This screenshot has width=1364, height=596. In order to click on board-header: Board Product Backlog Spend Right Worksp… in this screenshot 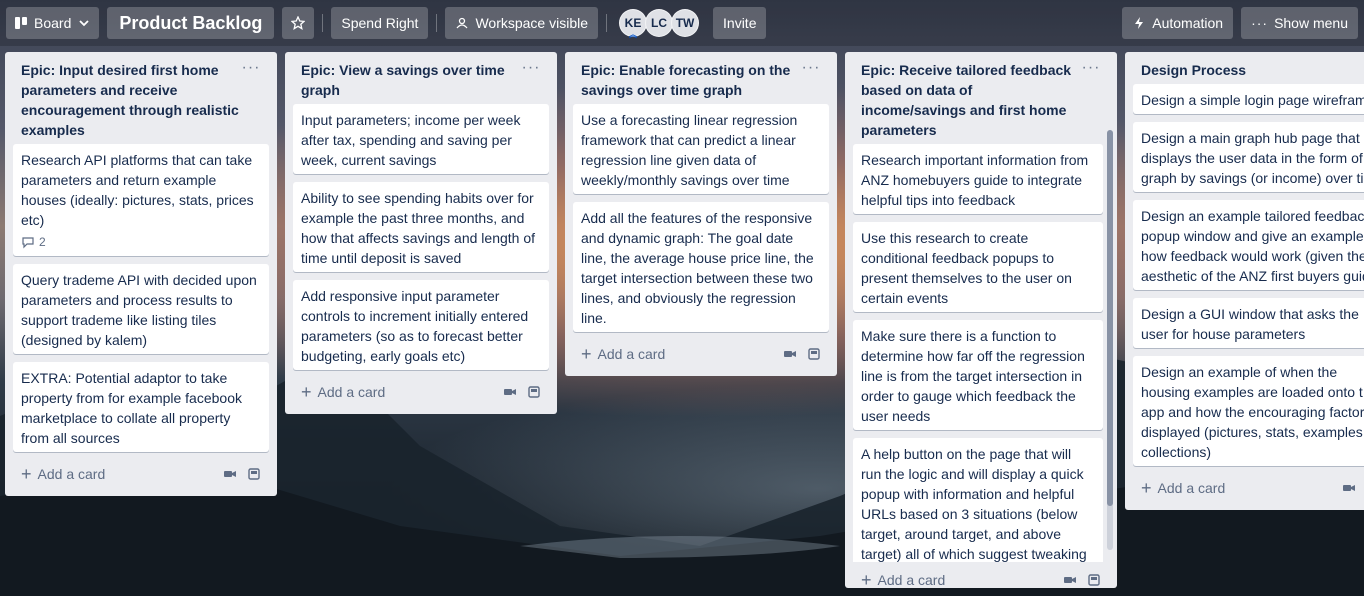, I will do `click(682, 23)`.